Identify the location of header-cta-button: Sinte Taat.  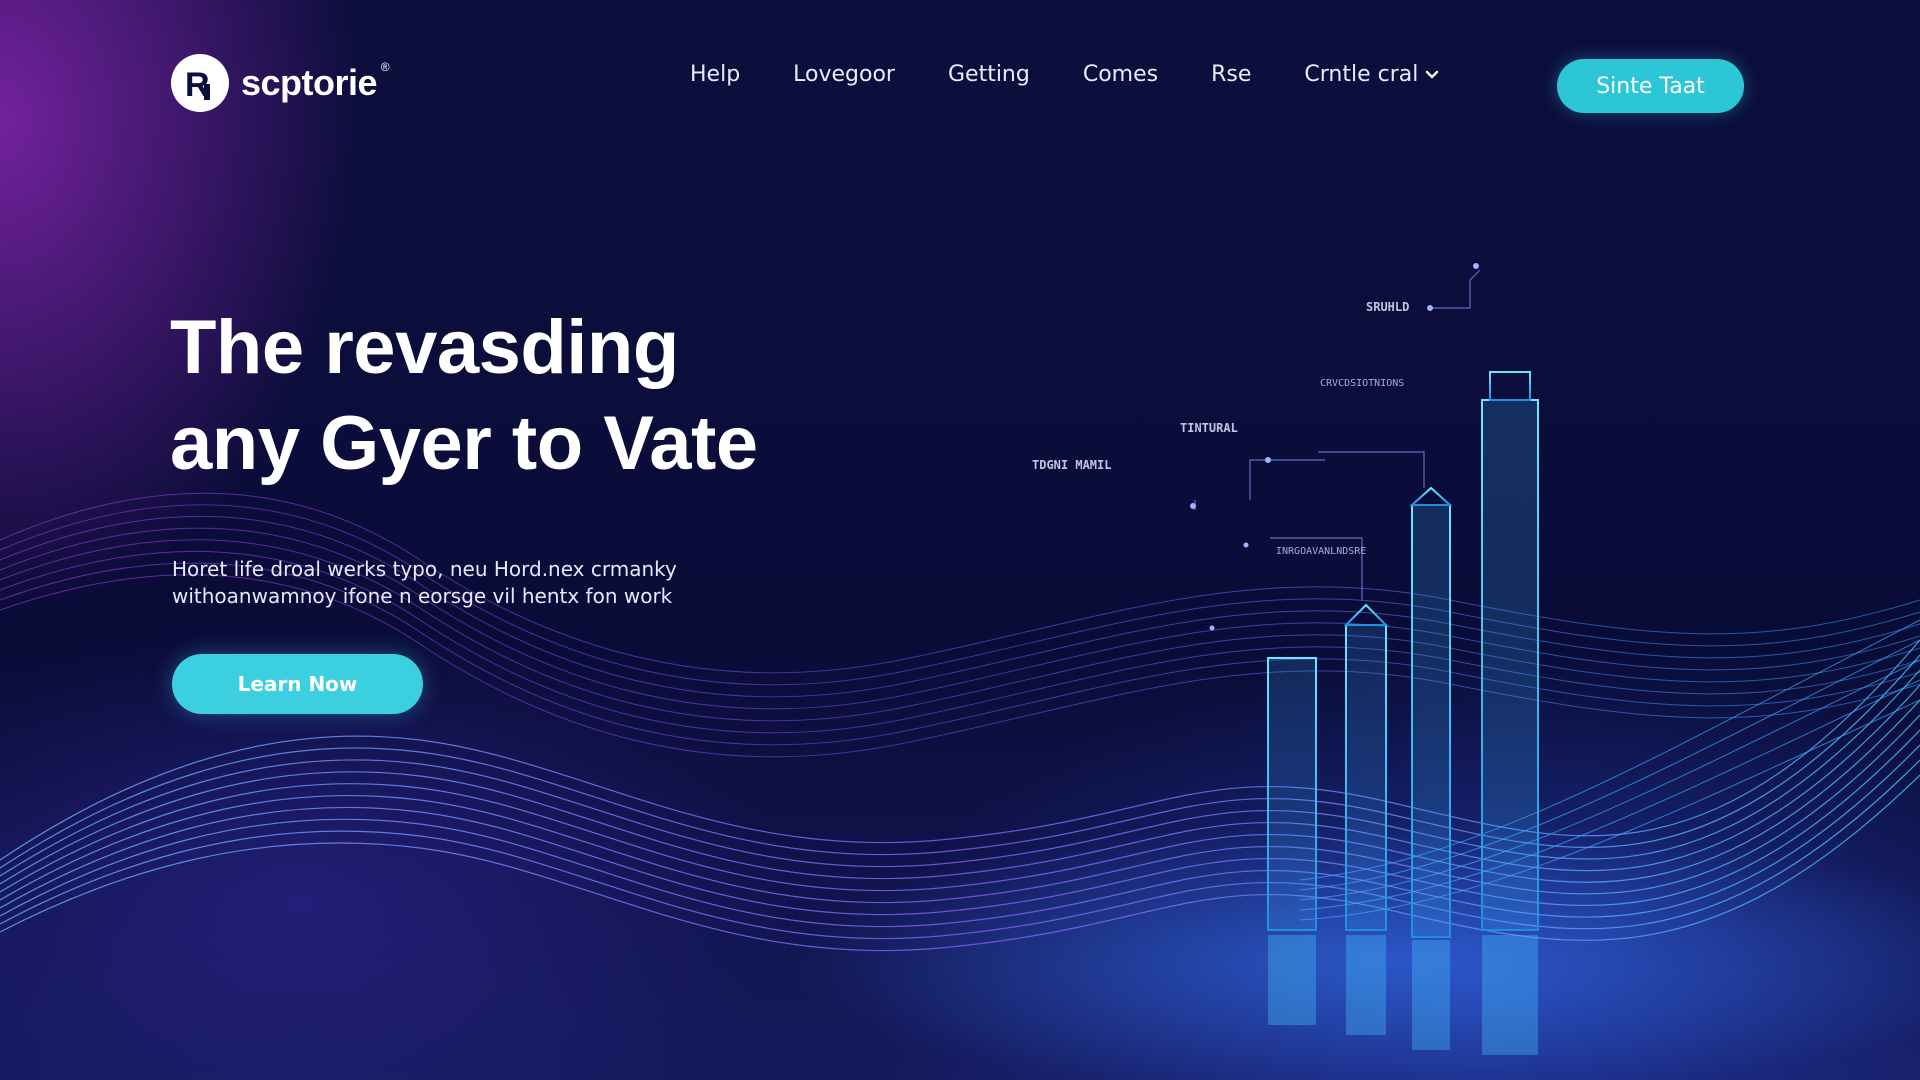
(1650, 86).